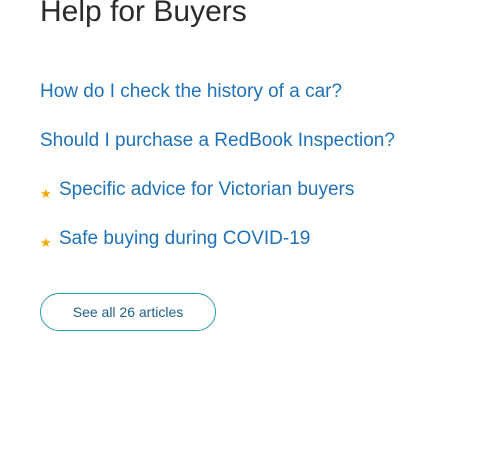  I want to click on article-link-covid-safe-buying: Safe buying during COVID-19, so click(184, 239).